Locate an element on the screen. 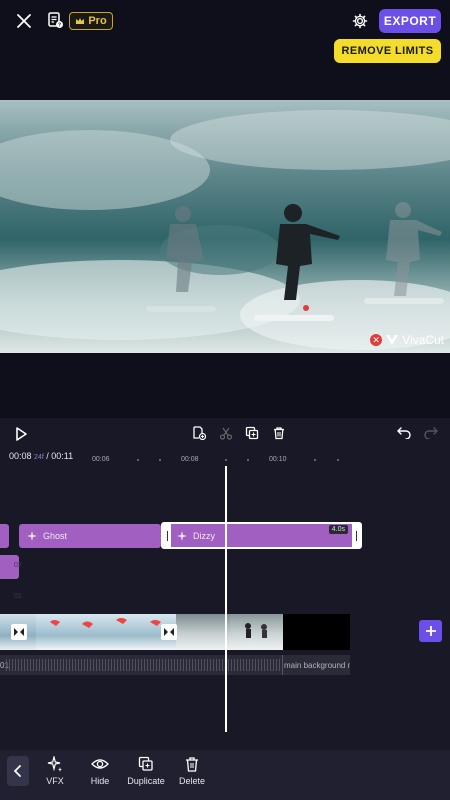 This screenshot has width=450, height=800. undo-icon is located at coordinates (404, 433).